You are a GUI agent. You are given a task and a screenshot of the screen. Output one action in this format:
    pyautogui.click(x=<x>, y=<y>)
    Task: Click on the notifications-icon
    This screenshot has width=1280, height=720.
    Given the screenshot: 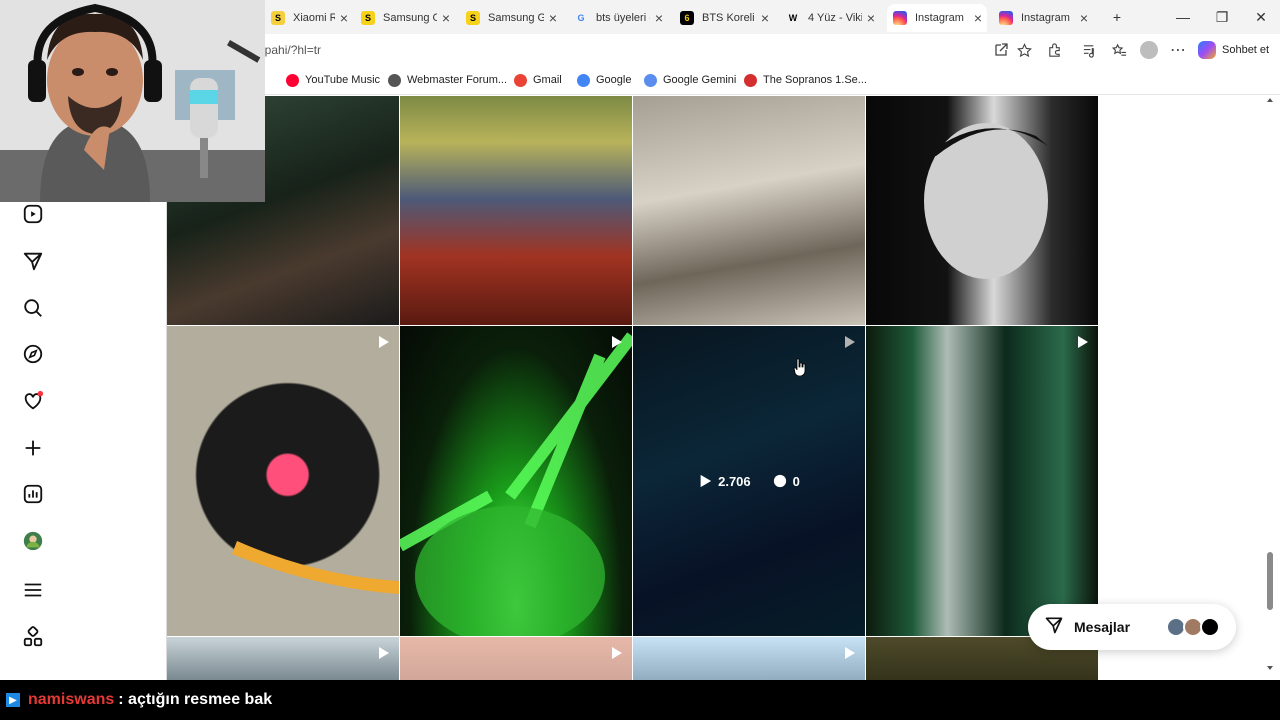 What is the action you would take?
    pyautogui.click(x=33, y=401)
    